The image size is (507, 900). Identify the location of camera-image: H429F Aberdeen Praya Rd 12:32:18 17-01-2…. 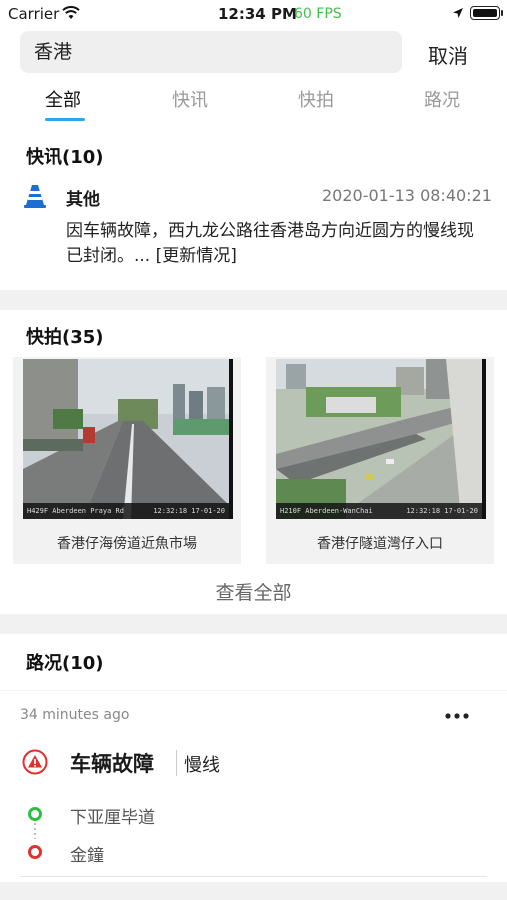
(128, 439).